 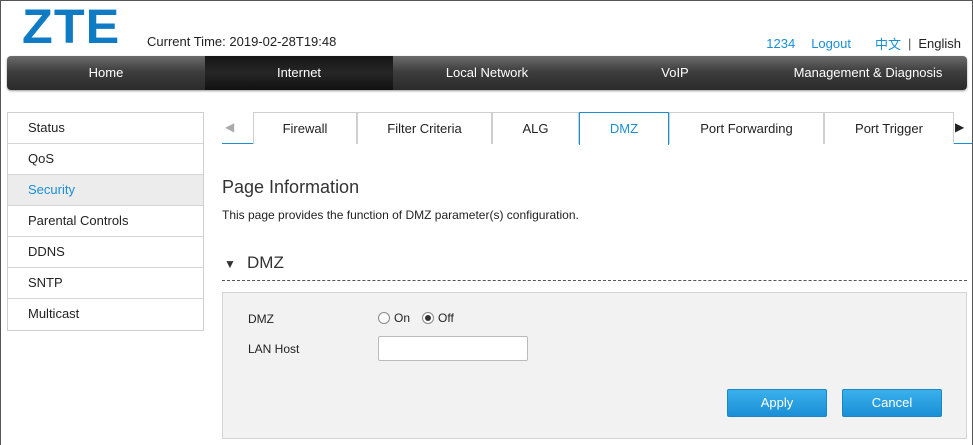 I want to click on dmz-section-header: ▼ DMZ, so click(x=594, y=267).